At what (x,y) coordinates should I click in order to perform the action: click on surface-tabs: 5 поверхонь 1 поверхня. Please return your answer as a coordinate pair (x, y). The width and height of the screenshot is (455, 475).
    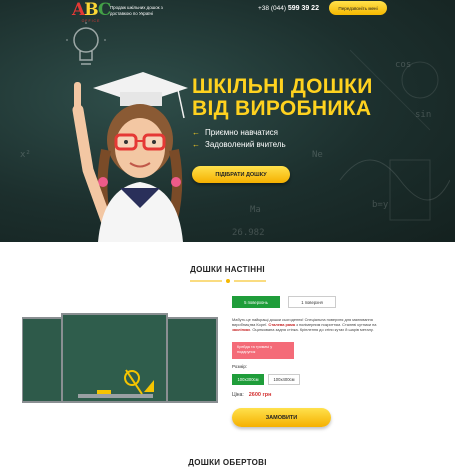
    Looking at the image, I should click on (284, 302).